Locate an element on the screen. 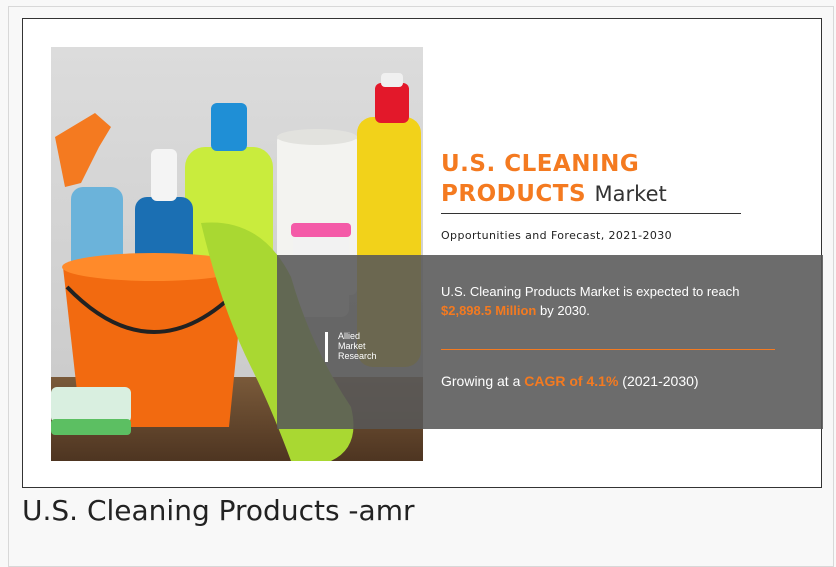 This screenshot has width=836, height=567. subtitle: Opportunities and Forecast, 2021-2030 is located at coordinates (557, 235).